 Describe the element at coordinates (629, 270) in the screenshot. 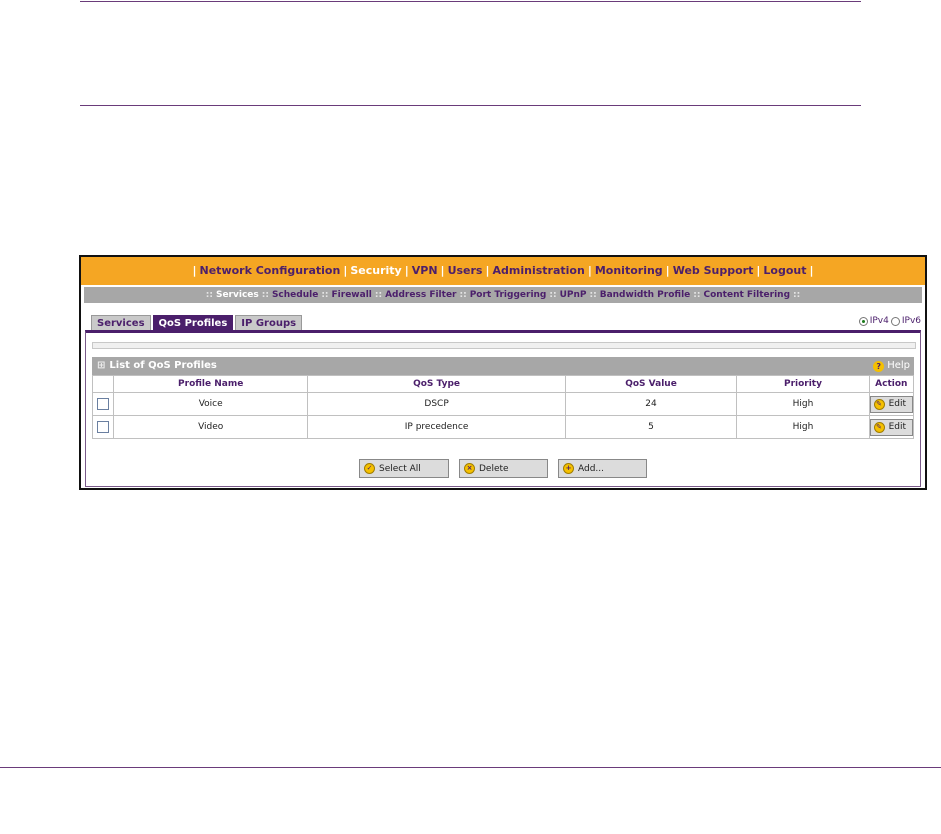

I see `menu-item-monitoring: Monitoring` at that location.